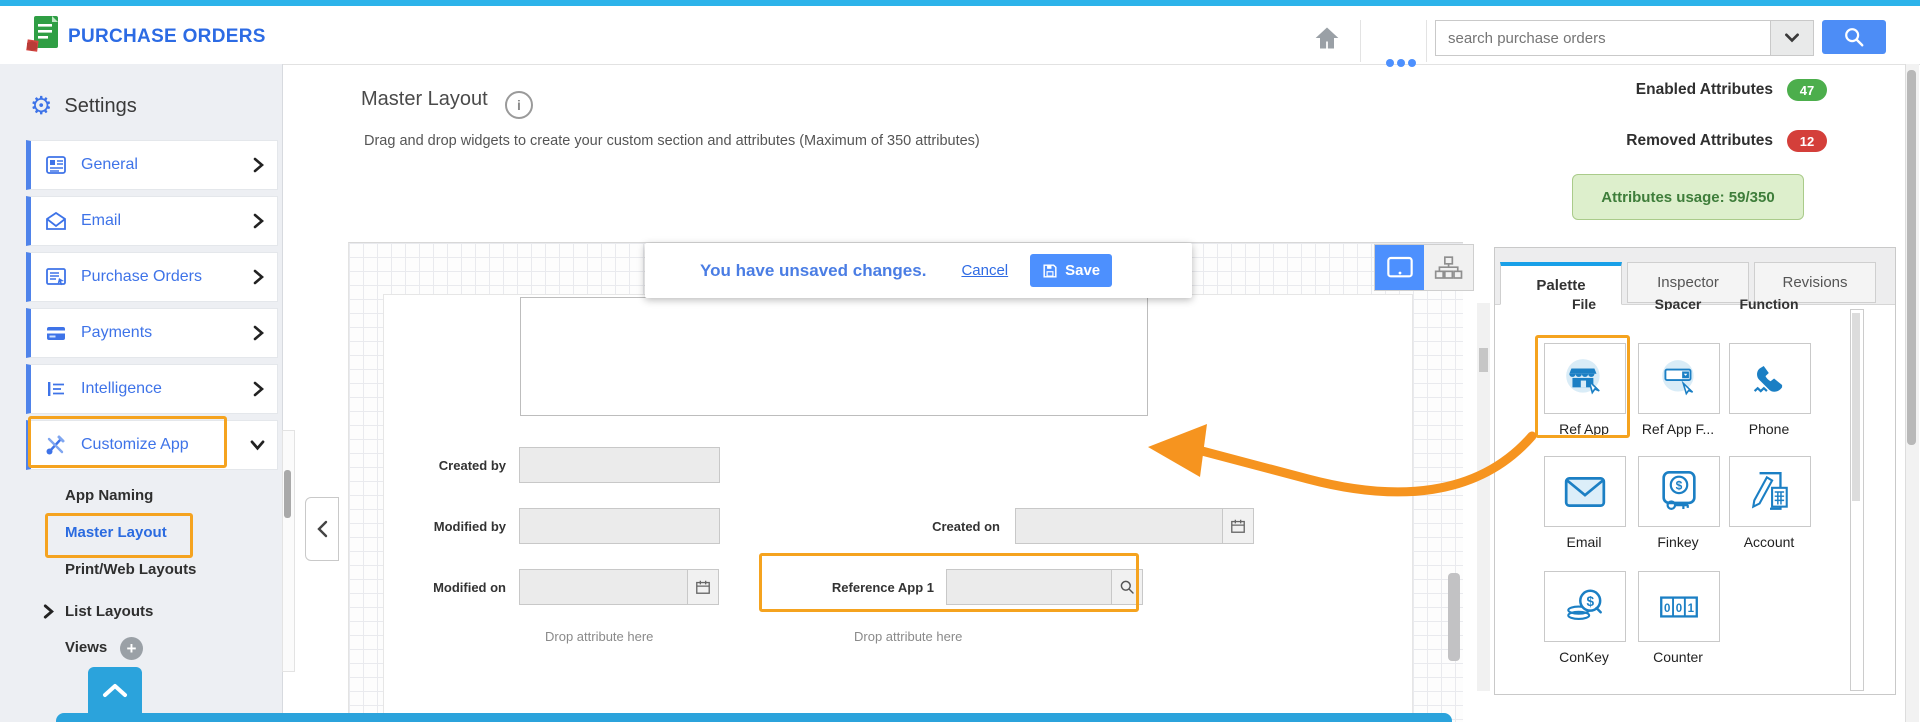 This screenshot has height=722, width=1920. What do you see at coordinates (288, 551) in the screenshot?
I see `sidebar-scrollbar` at bounding box center [288, 551].